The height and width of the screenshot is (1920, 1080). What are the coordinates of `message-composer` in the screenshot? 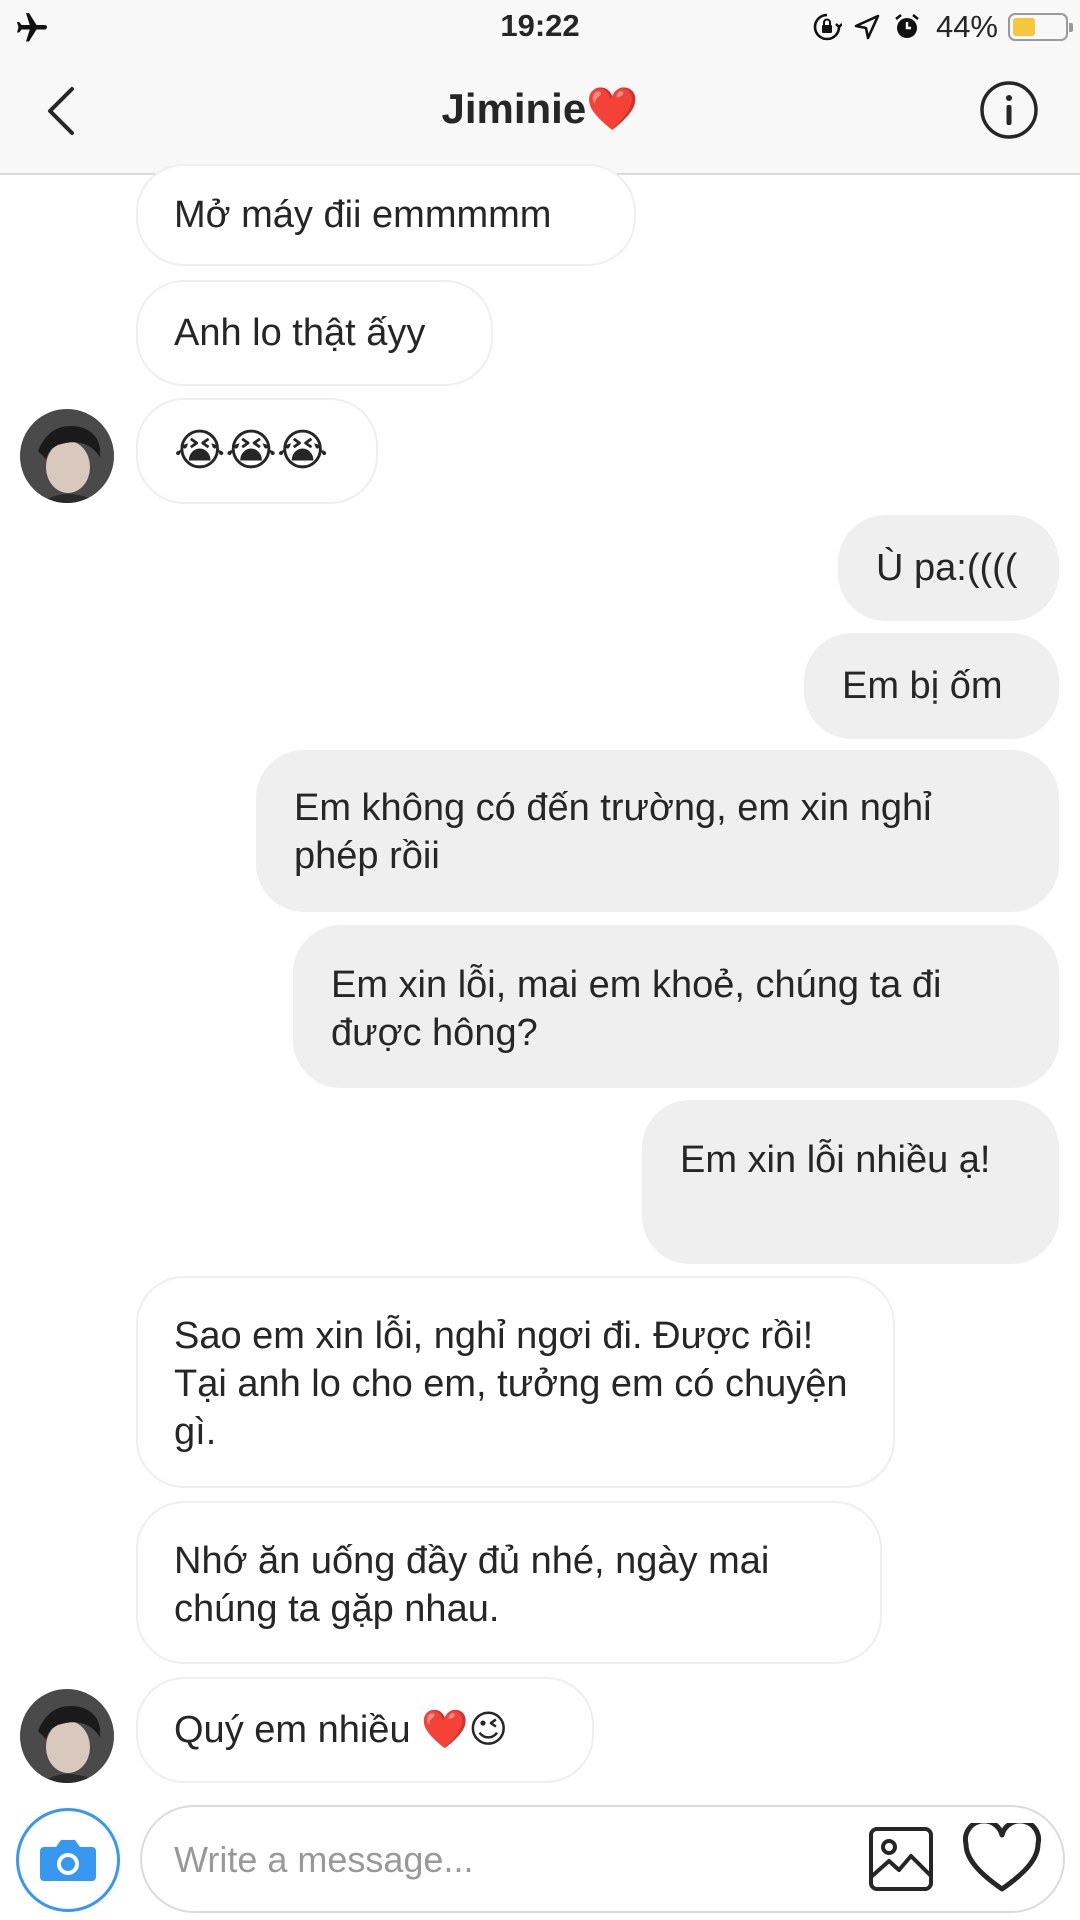 It's located at (540, 1857).